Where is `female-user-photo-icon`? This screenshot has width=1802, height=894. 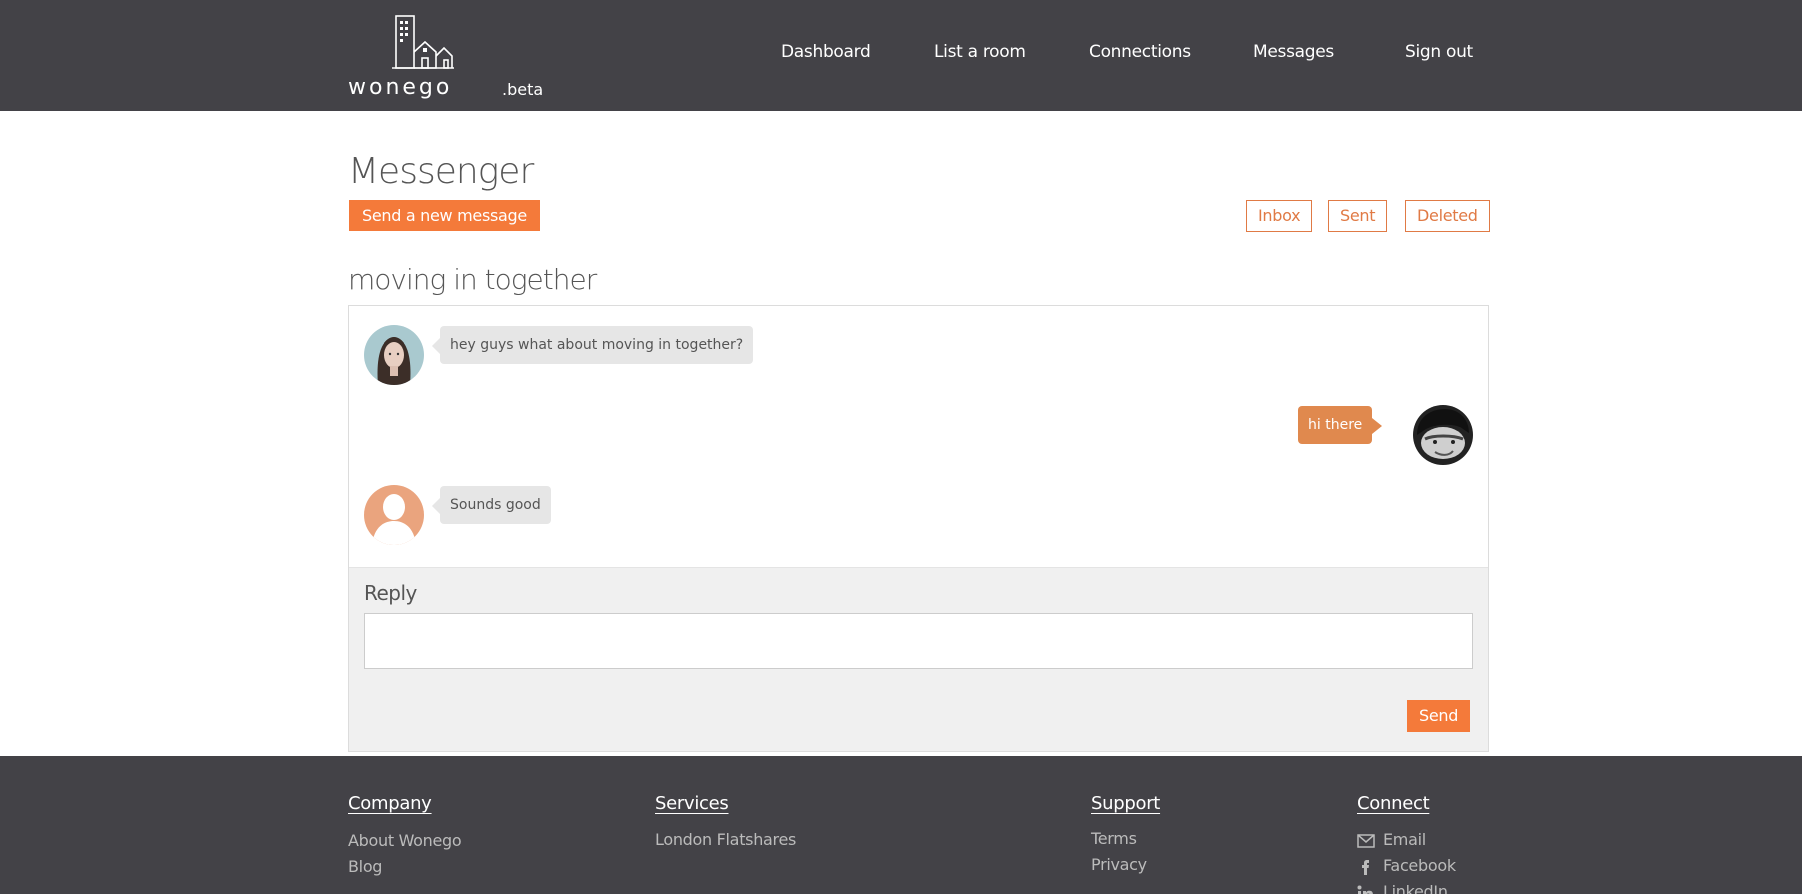 female-user-photo-icon is located at coordinates (394, 355).